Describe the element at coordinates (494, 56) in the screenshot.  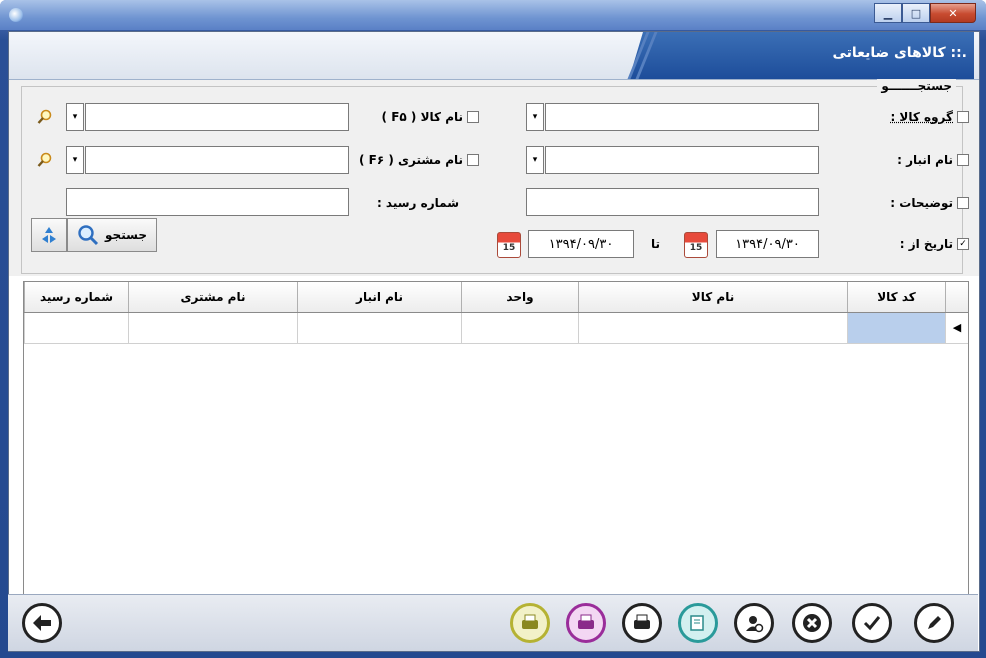
I see `form-header: .:: کالاهای ضایعاتی` at that location.